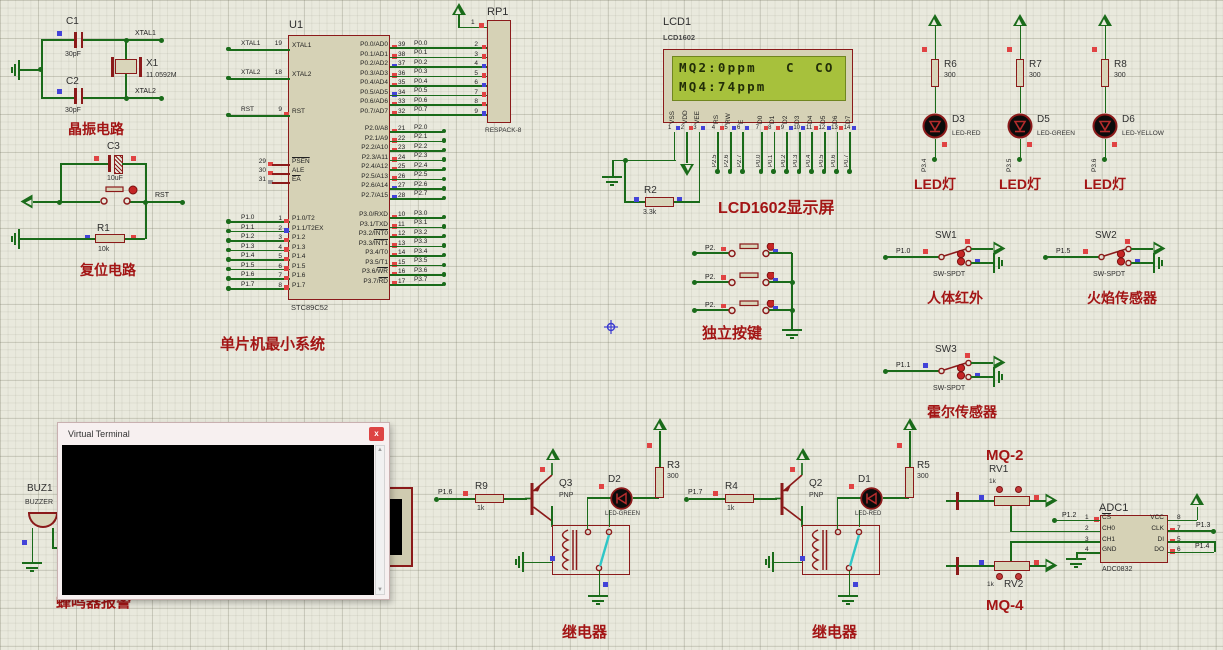 The height and width of the screenshot is (650, 1223). I want to click on respack-pin-number: 7, so click(476, 92).